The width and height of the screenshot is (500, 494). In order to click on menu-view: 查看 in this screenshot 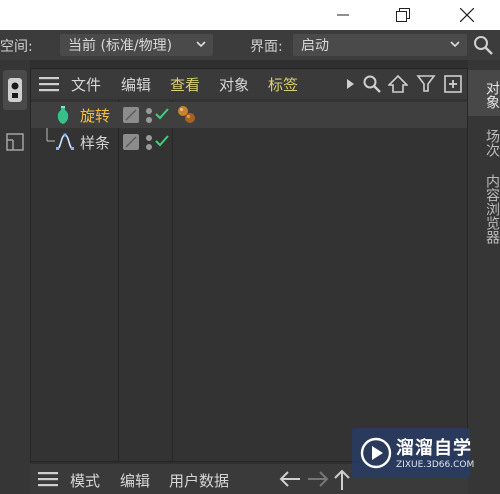, I will do `click(185, 84)`.